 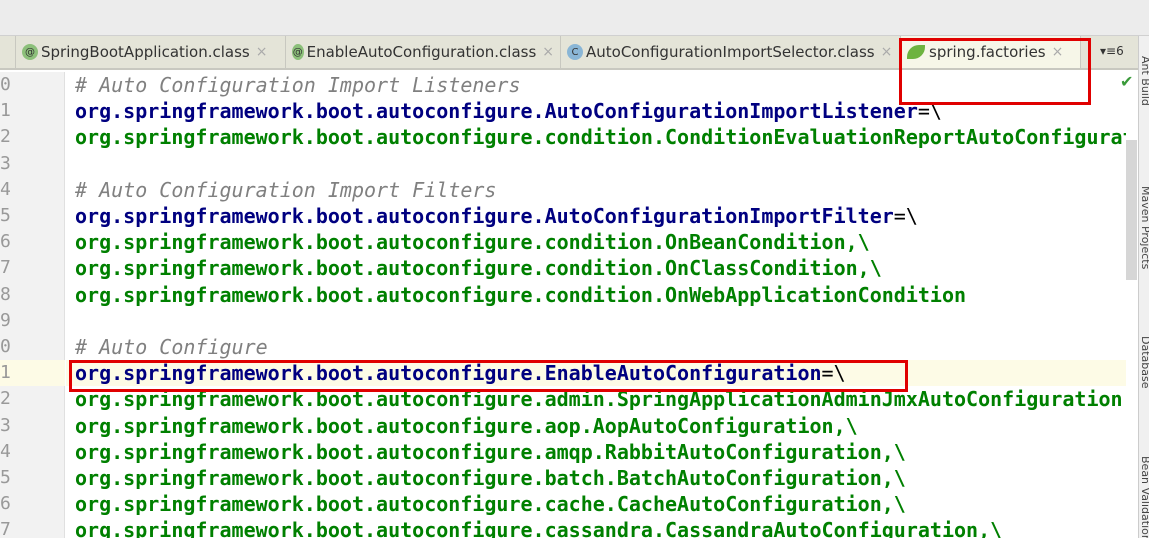 What do you see at coordinates (575, 52) in the screenshot?
I see `class-icon: C` at bounding box center [575, 52].